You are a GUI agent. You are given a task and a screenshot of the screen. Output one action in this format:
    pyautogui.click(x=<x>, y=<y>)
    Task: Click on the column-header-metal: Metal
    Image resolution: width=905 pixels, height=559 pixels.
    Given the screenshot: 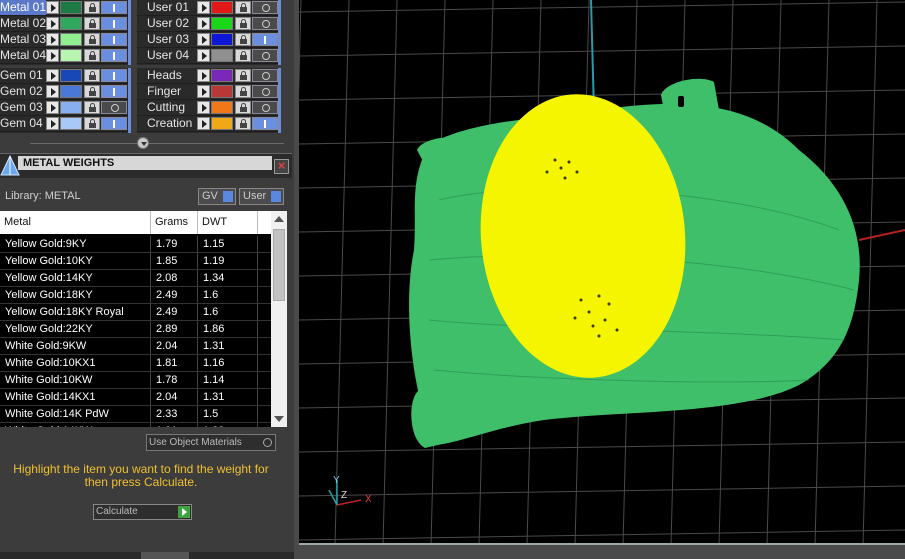 What is the action you would take?
    pyautogui.click(x=75, y=222)
    